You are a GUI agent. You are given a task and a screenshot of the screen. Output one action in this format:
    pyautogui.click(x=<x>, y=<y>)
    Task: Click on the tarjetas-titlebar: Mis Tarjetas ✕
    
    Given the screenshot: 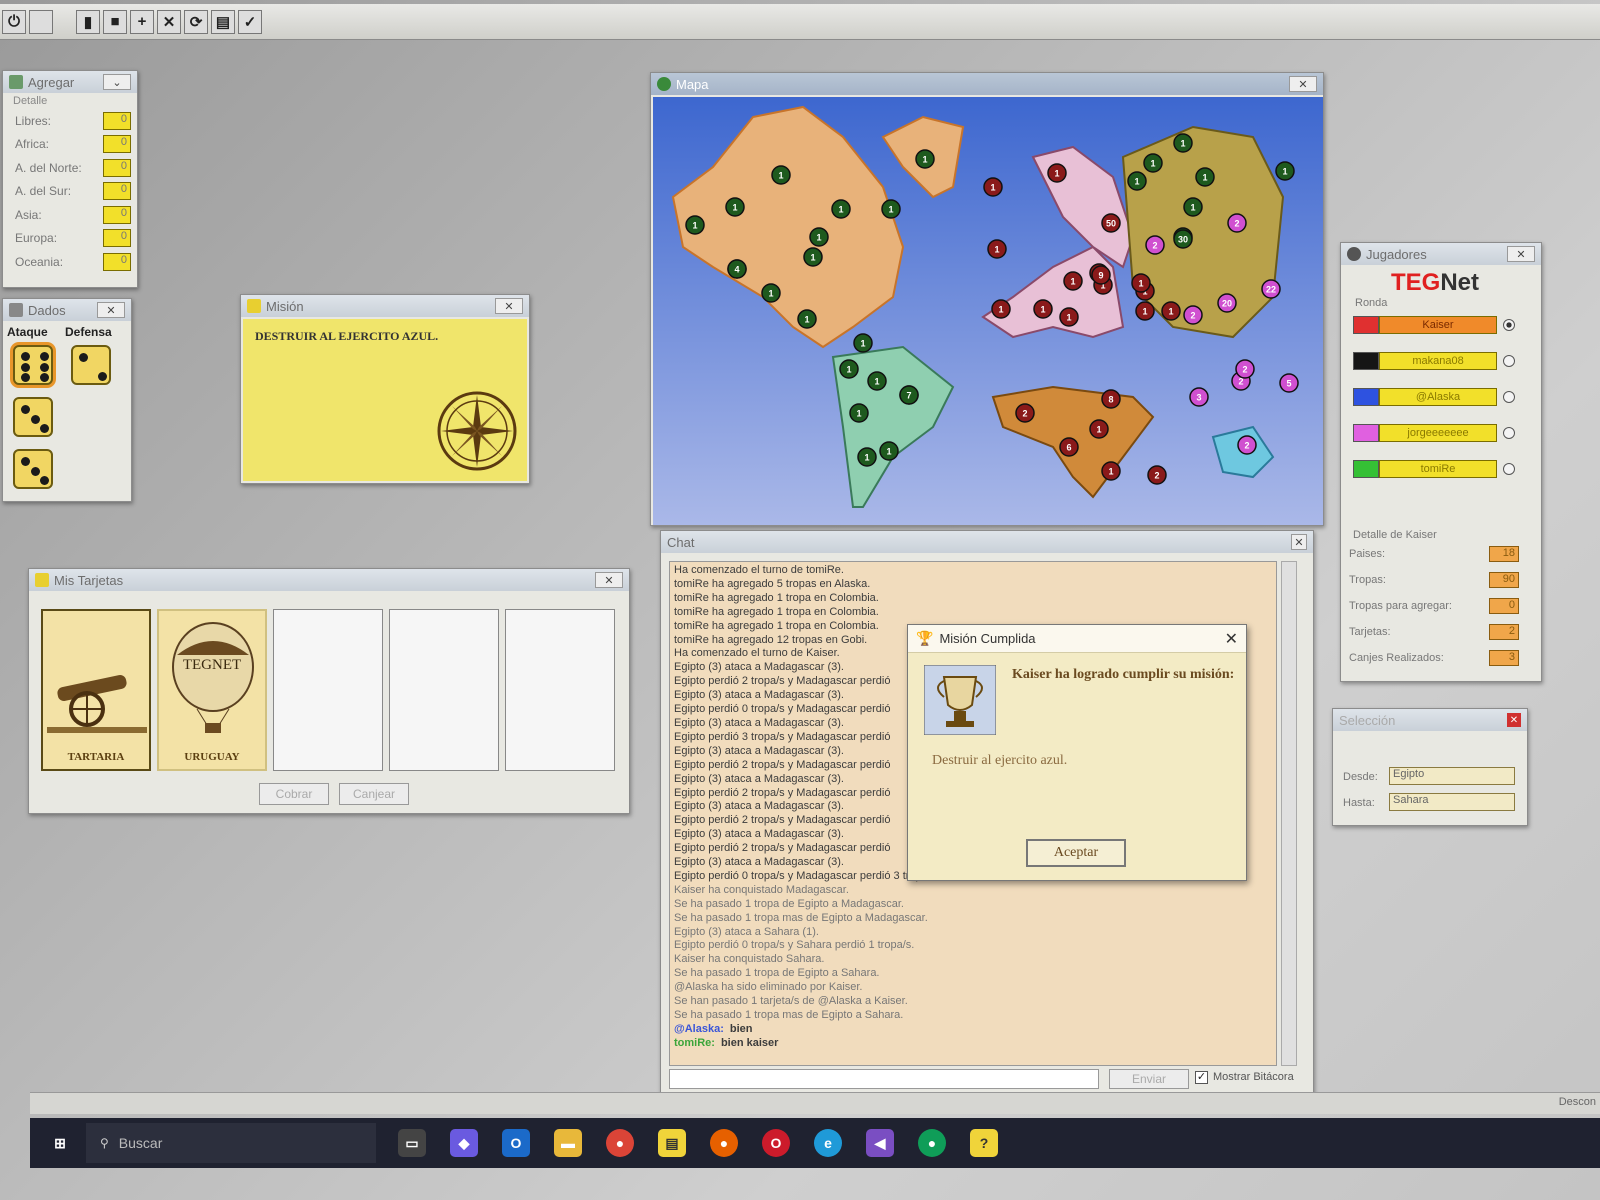 What is the action you would take?
    pyautogui.click(x=329, y=580)
    